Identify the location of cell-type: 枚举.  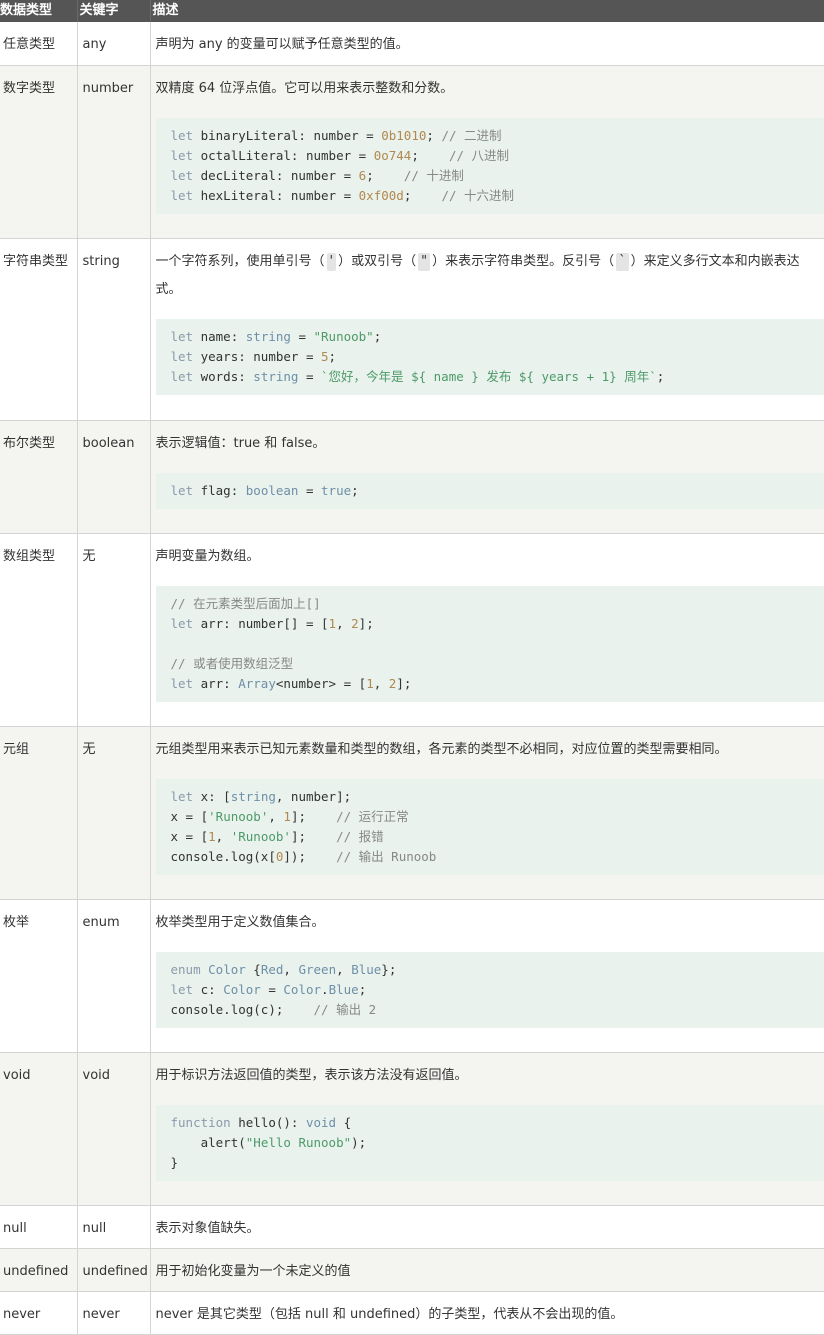
(38, 975).